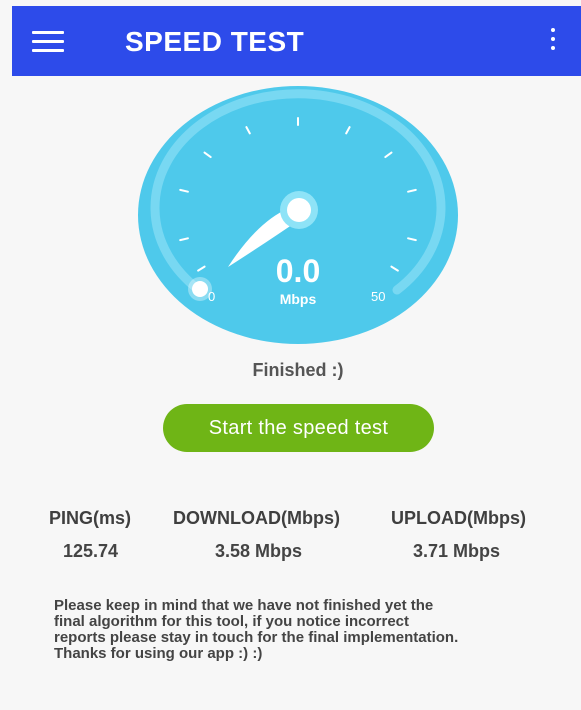 The height and width of the screenshot is (710, 581). I want to click on upload-value: 3.71 Mbps, so click(457, 551).